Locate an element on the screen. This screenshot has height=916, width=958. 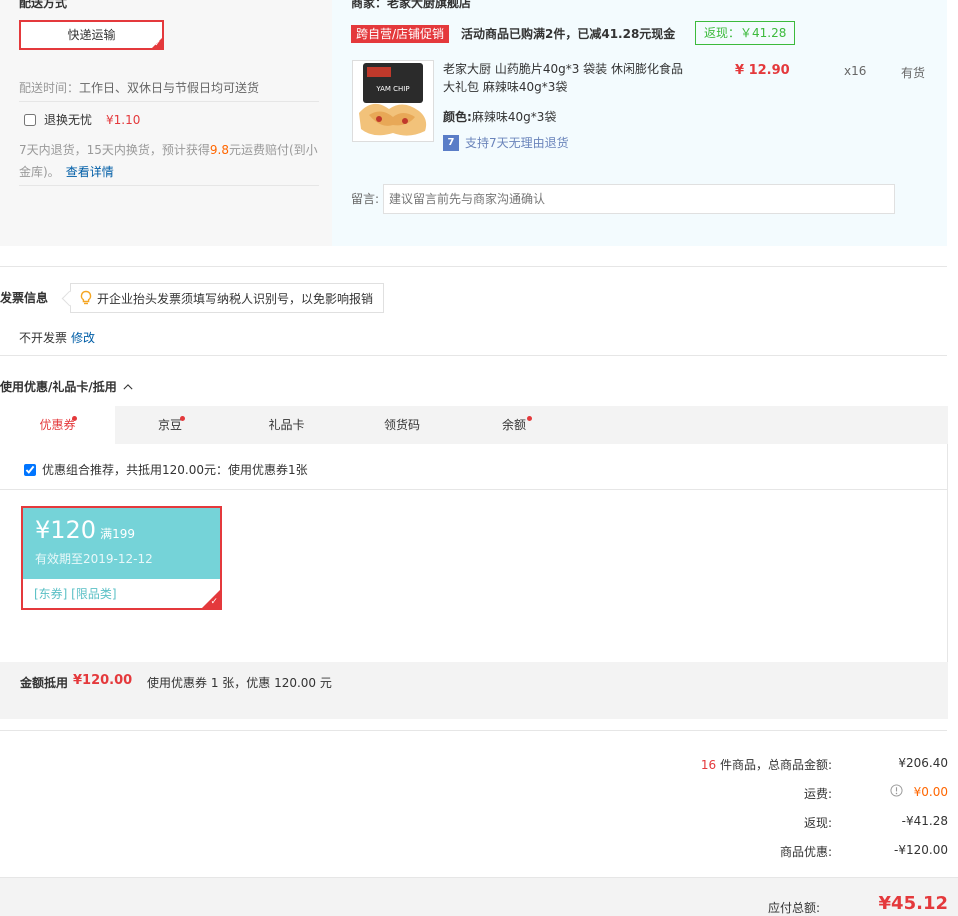
coupon-valid-date: 有效期至2019-12-12 is located at coordinates (94, 559).